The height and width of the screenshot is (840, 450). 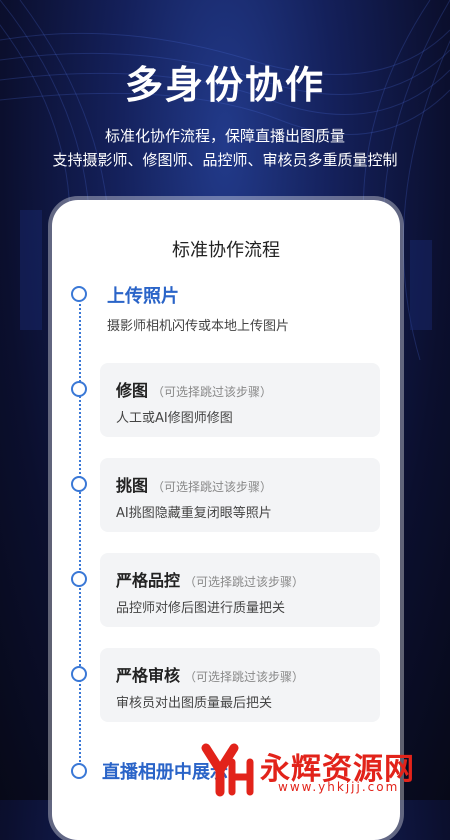 I want to click on step-card-retouch: 修图 （可选择跳过该步骤） 人工或AI修图师修图, so click(x=240, y=400).